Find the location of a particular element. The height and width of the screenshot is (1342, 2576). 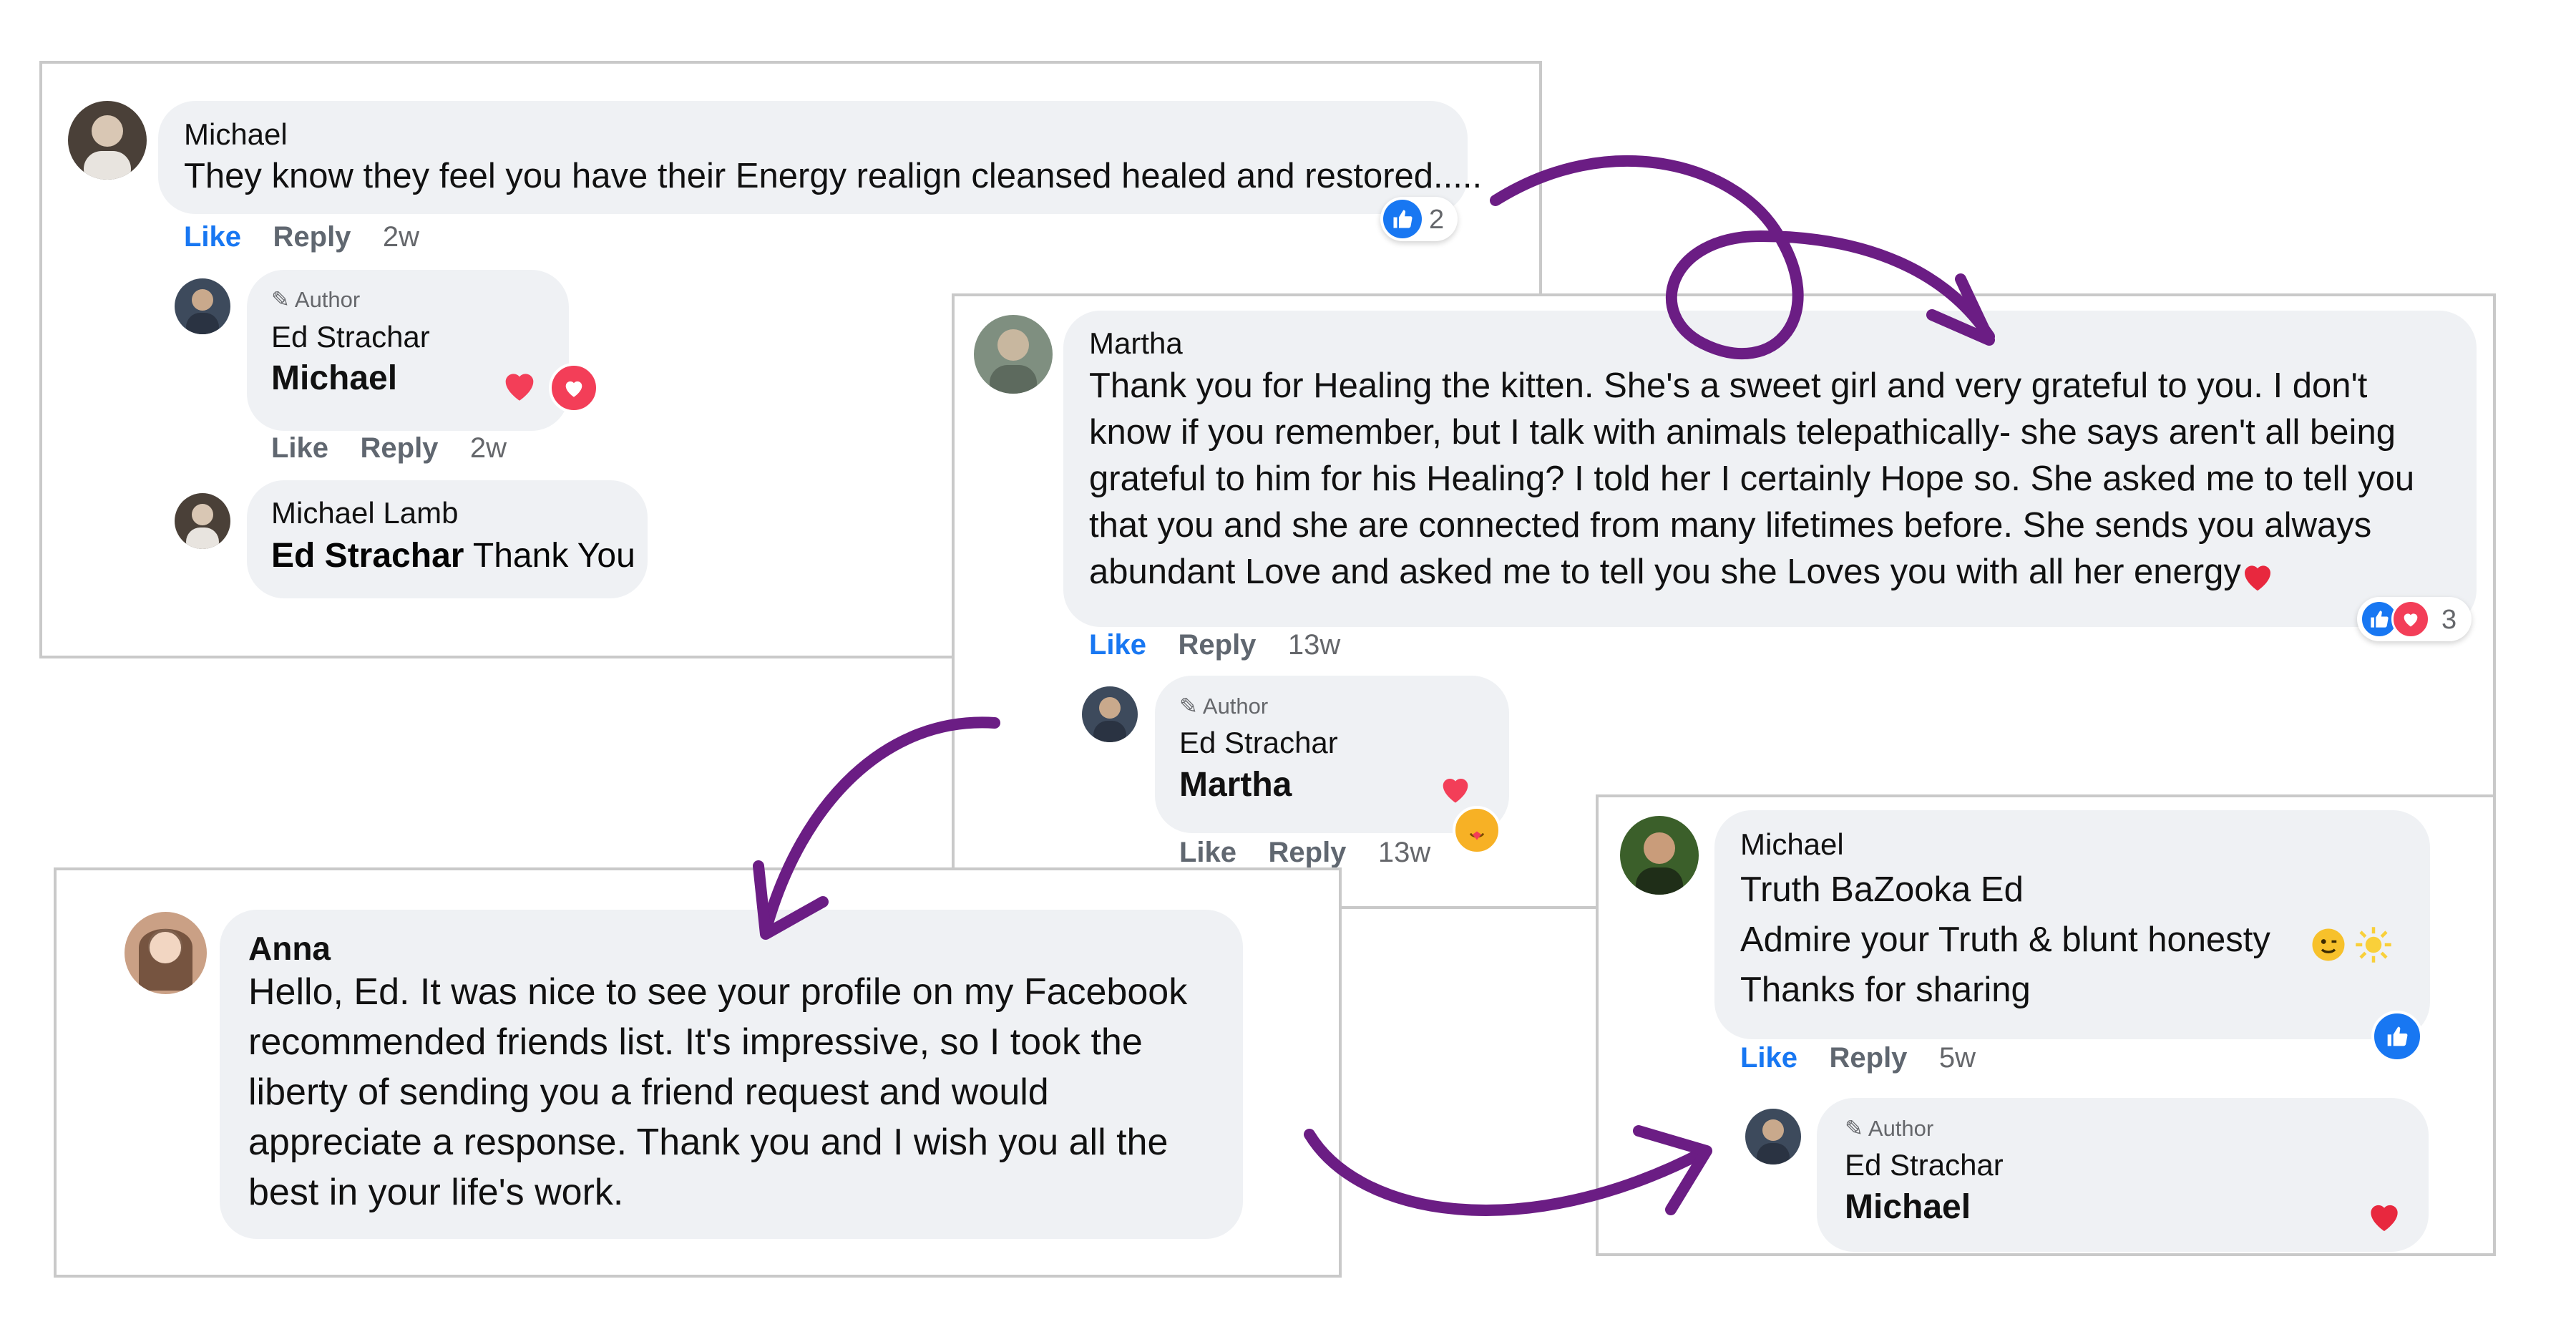

comment-line: Truth BaZooka Ed is located at coordinates (1882, 890).